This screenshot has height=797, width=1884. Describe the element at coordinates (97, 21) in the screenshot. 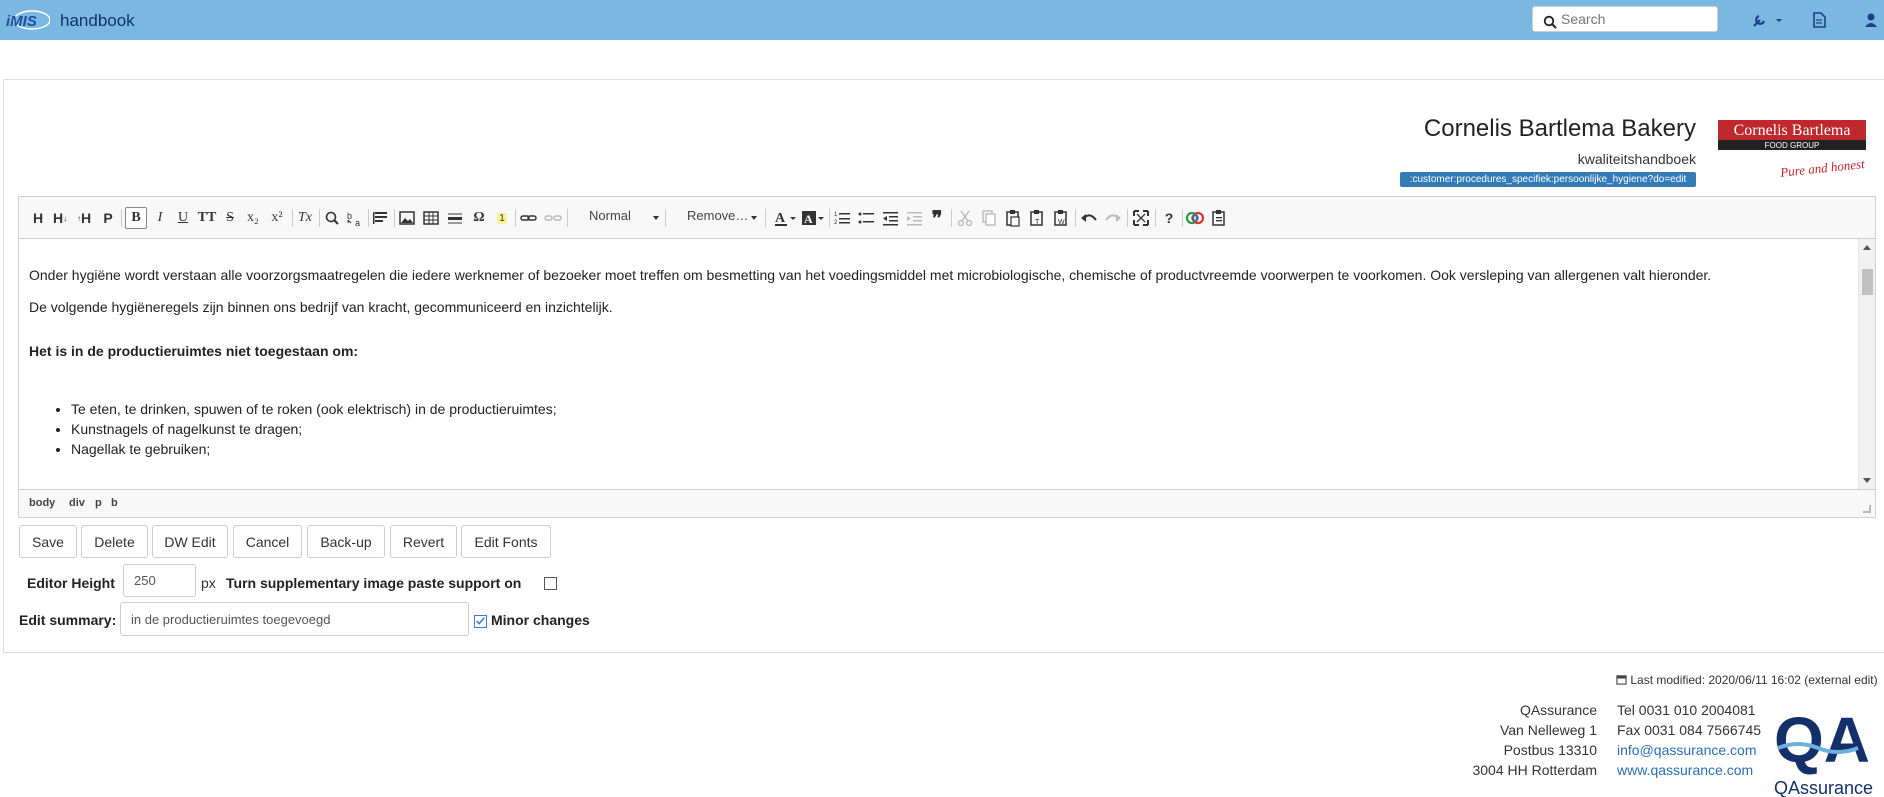

I see `app-title: handbook` at that location.